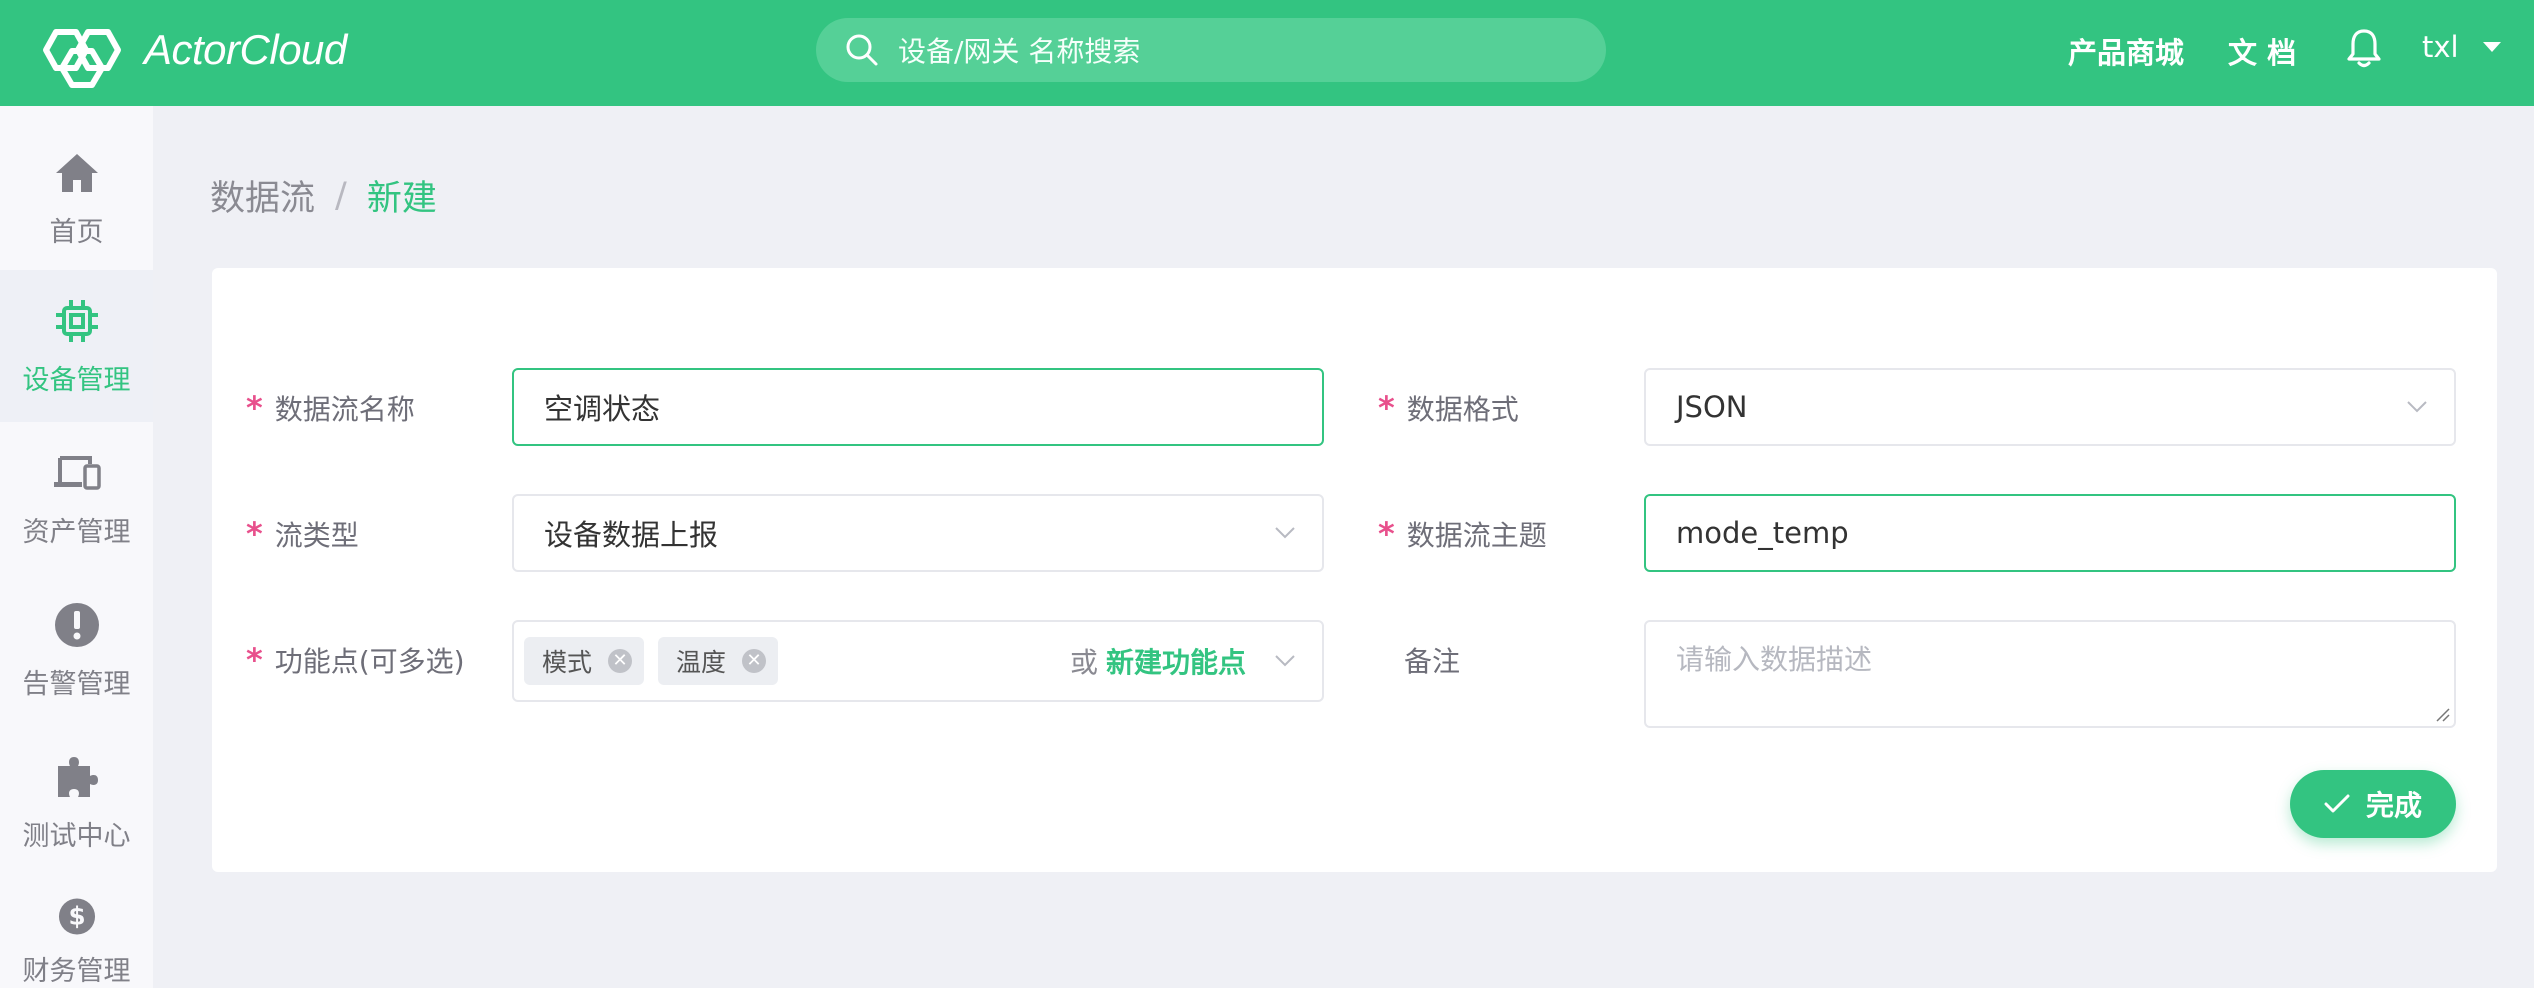 The image size is (2534, 988). I want to click on alert-icon, so click(76, 624).